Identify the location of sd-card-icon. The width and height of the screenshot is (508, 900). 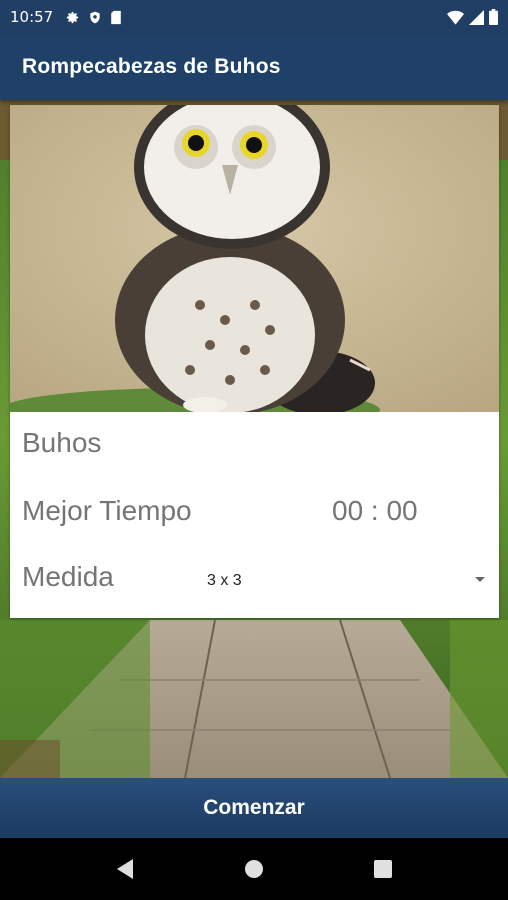
(116, 17).